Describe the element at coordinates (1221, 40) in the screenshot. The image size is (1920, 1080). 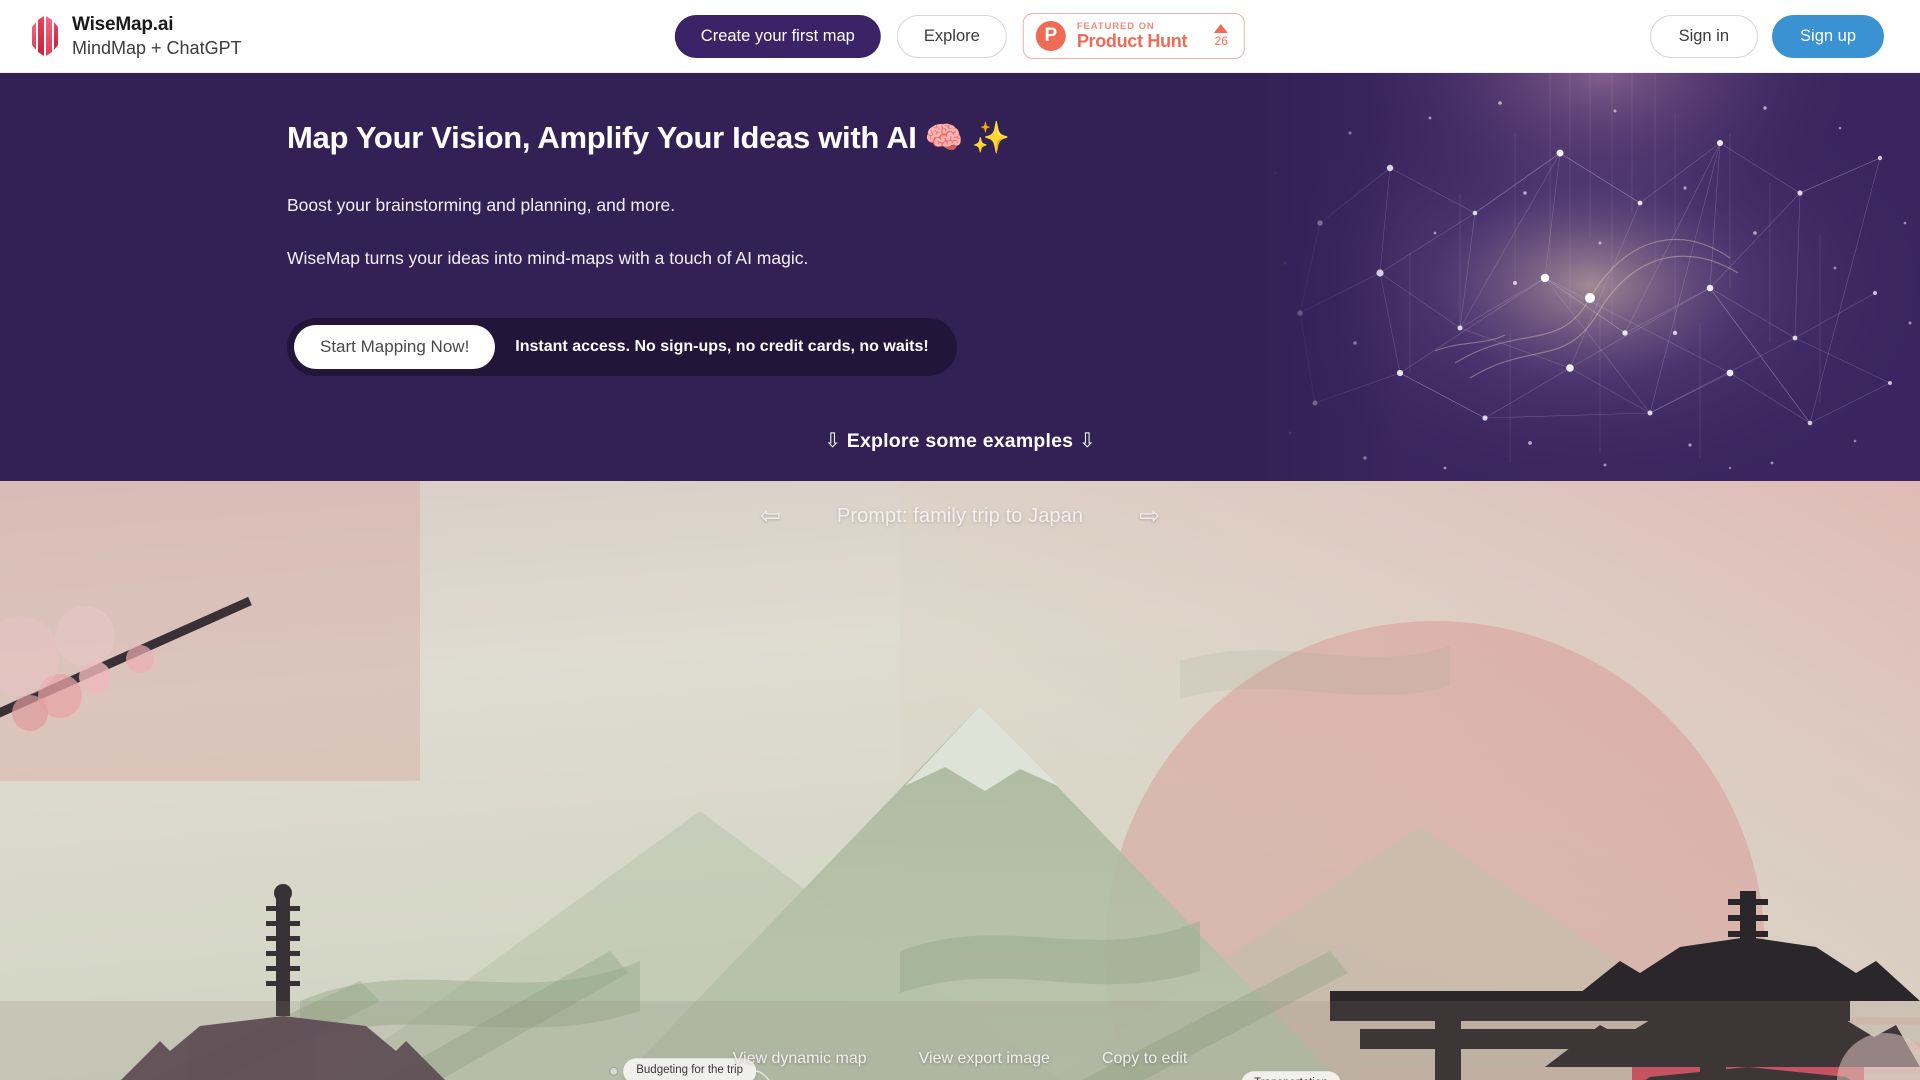
I see `product-hunt-count: 26` at that location.